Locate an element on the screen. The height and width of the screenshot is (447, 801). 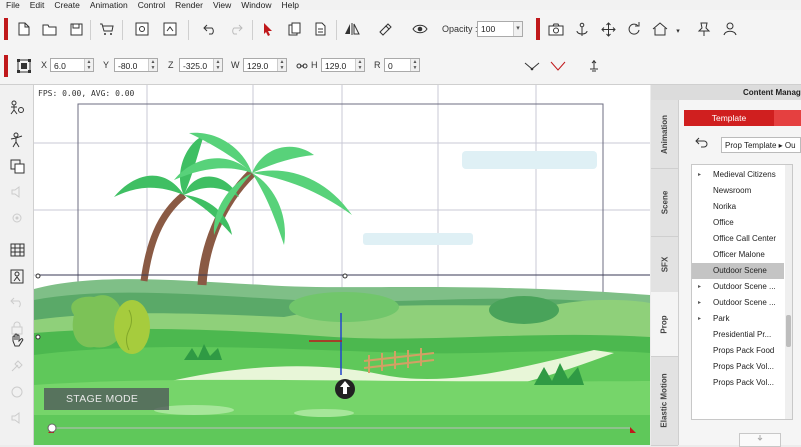
w-spinner: ▲ ▼ is located at coordinates (281, 65).